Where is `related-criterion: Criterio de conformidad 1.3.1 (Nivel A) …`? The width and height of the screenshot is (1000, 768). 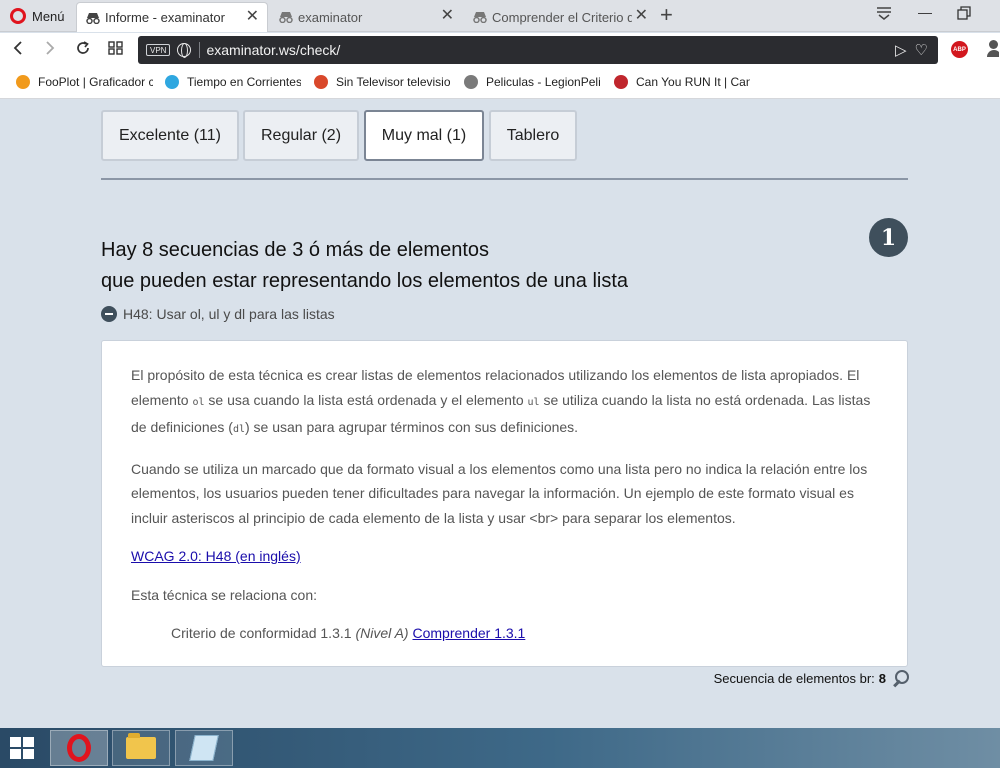 related-criterion: Criterio de conformidad 1.3.1 (Nivel A) … is located at coordinates (348, 633).